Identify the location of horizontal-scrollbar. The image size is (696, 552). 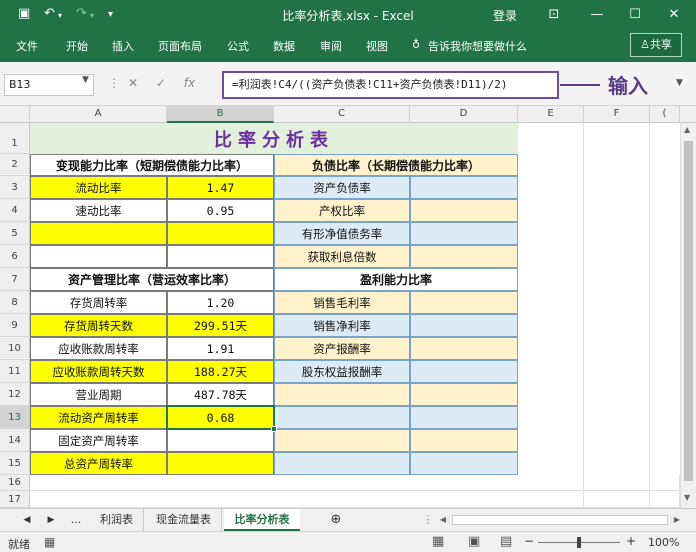
(560, 520).